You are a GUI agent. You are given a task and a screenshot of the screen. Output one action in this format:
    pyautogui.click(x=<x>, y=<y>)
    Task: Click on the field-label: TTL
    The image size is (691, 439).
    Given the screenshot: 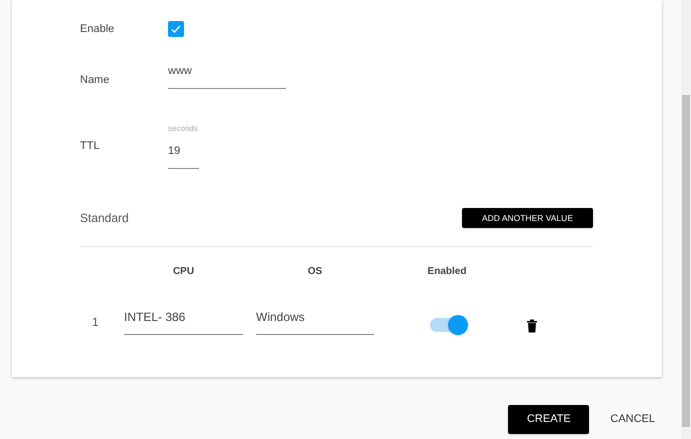 What is the action you would take?
    pyautogui.click(x=90, y=146)
    